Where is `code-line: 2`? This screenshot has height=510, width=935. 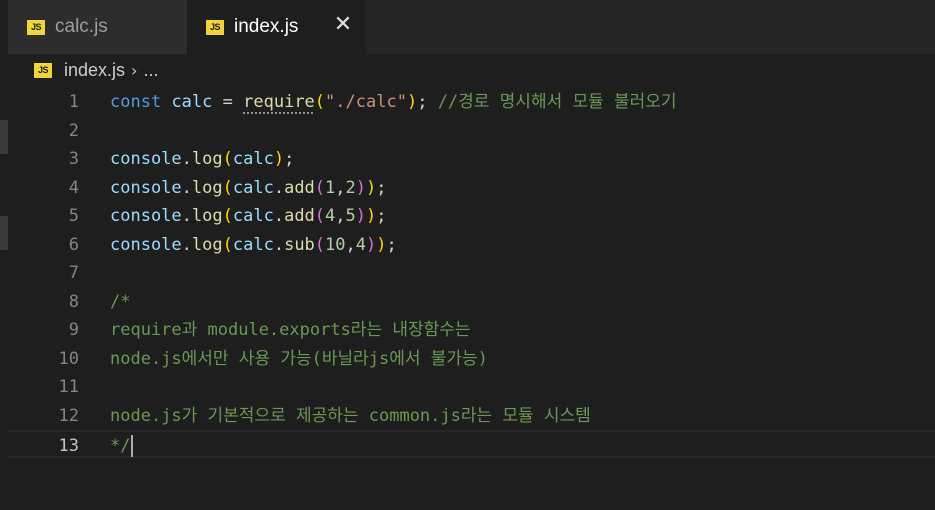 code-line: 2 is located at coordinates (471, 131).